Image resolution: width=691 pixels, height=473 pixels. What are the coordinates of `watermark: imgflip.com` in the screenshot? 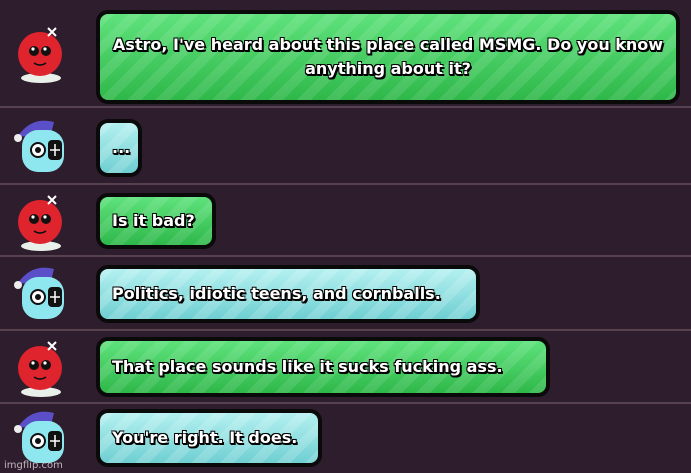 It's located at (33, 465).